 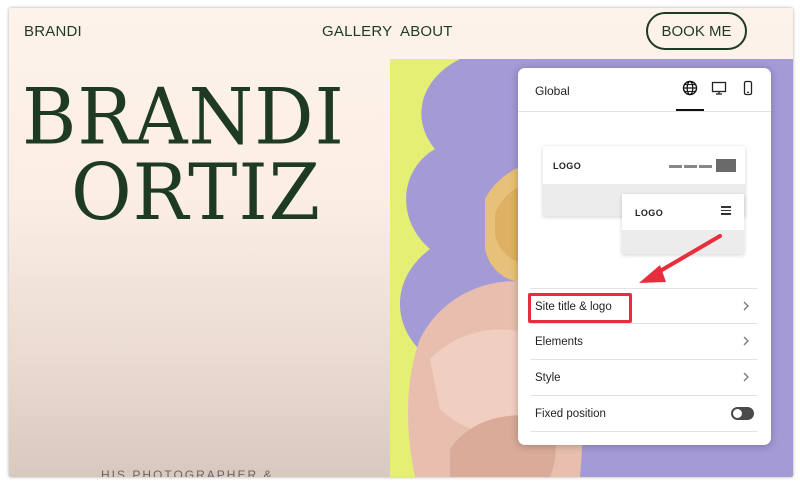 What do you see at coordinates (680, 258) in the screenshot?
I see `annotation-arrow` at bounding box center [680, 258].